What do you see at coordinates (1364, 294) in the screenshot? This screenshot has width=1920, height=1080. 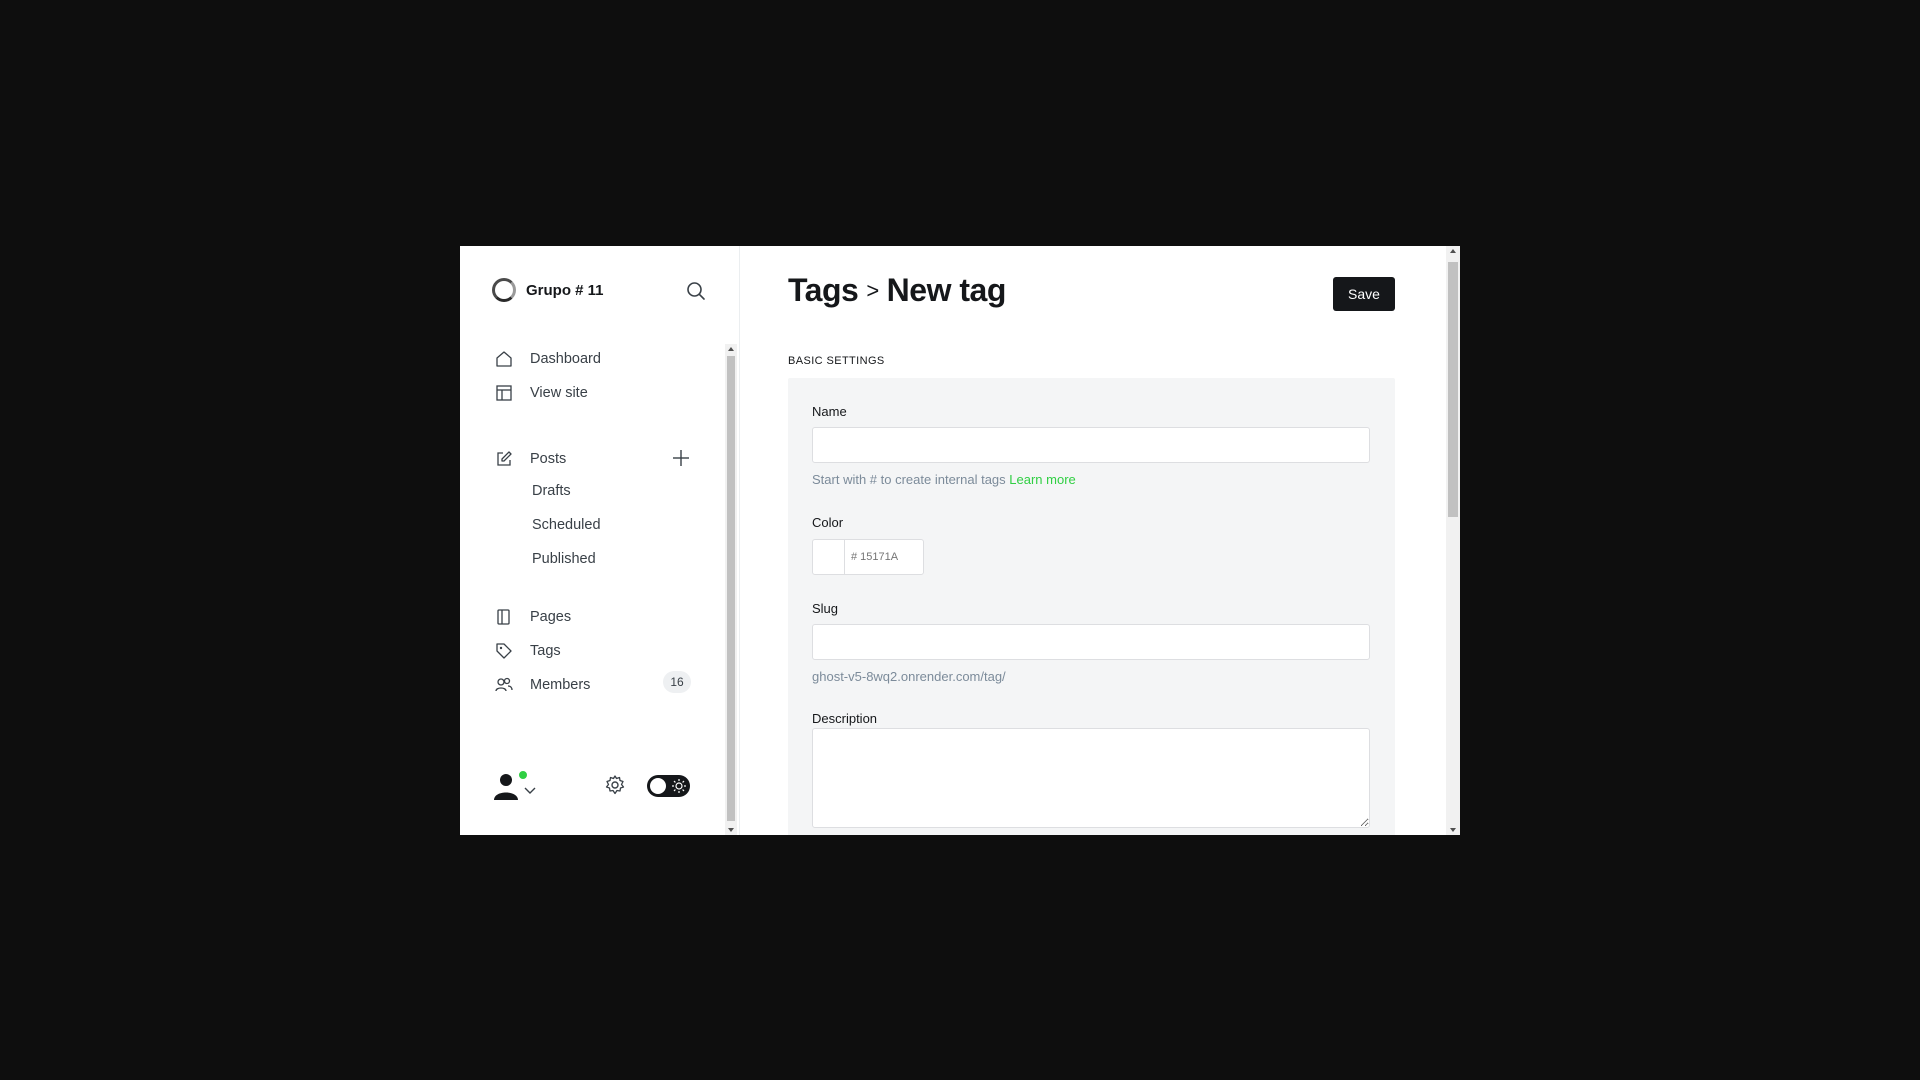 I see `save-button: Save` at bounding box center [1364, 294].